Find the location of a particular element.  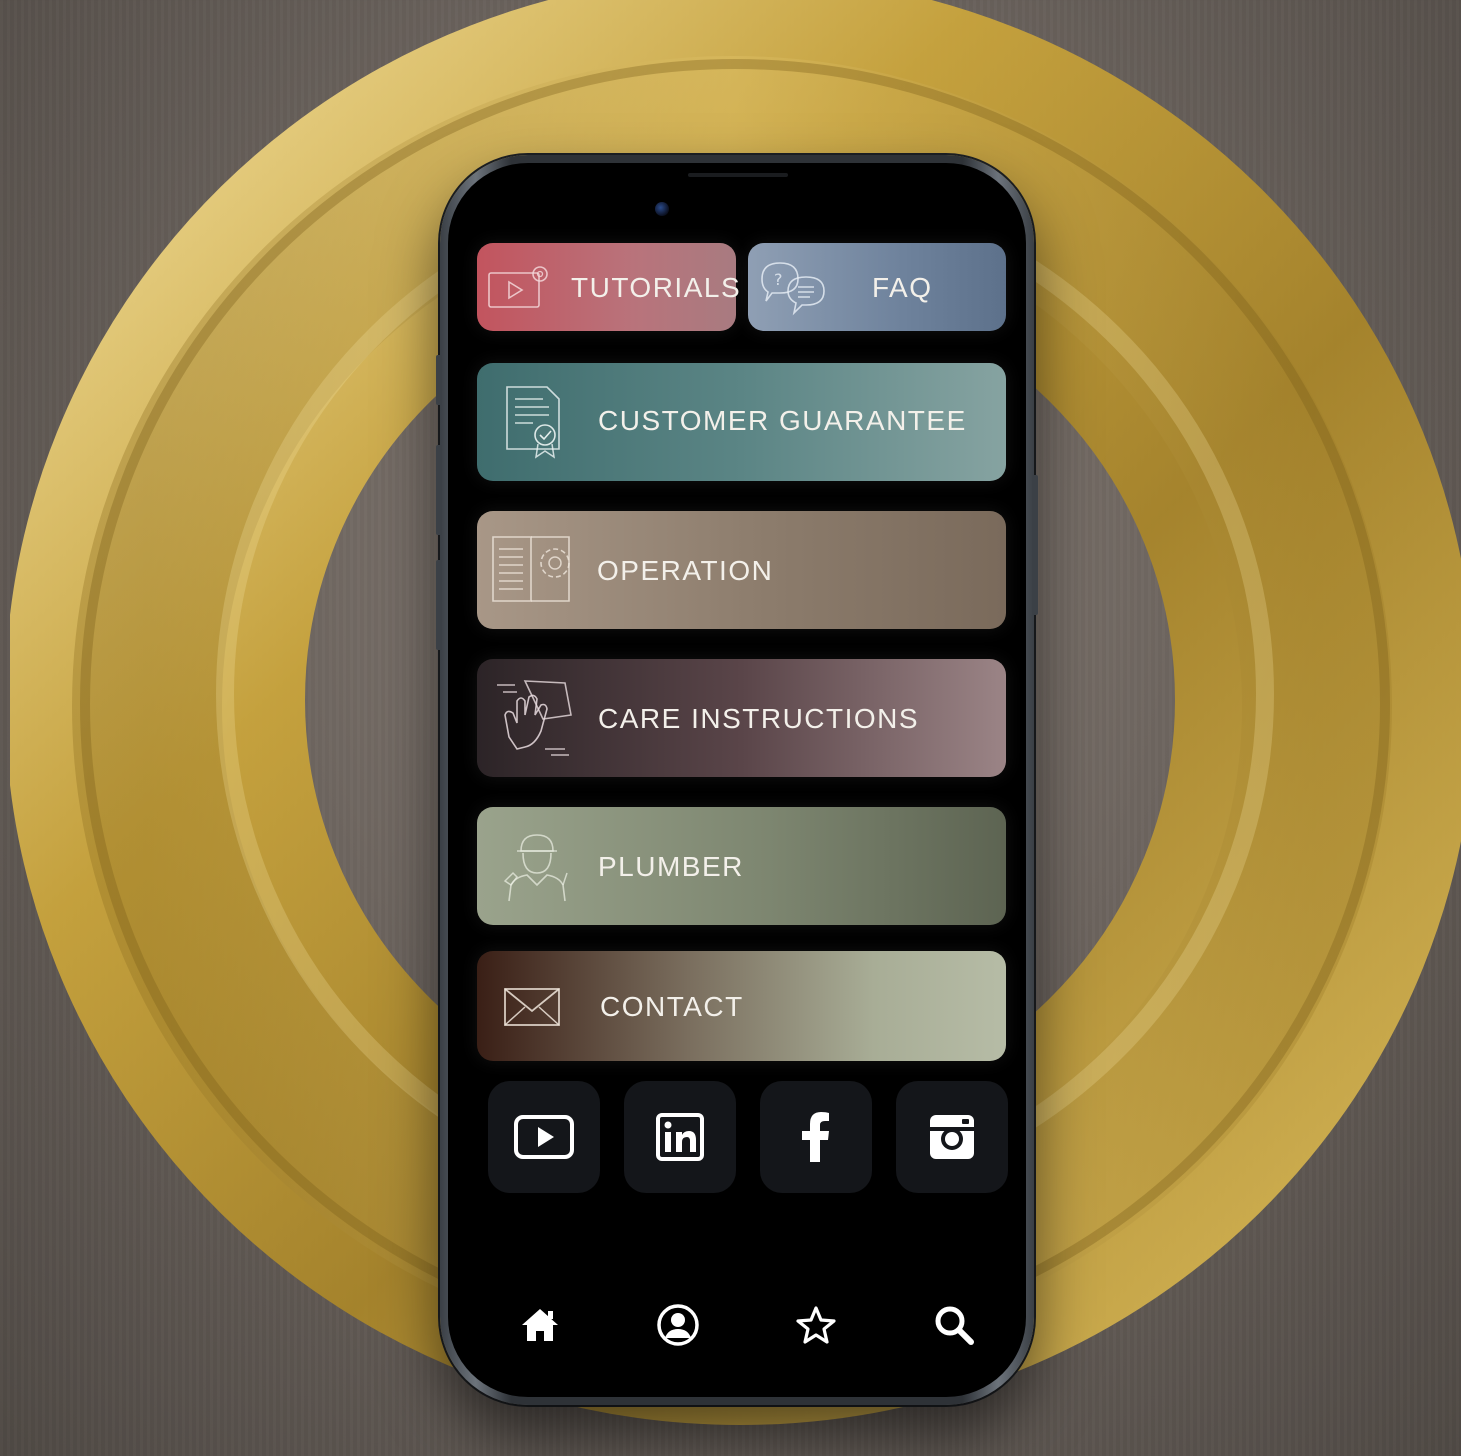

nav-profile-button is located at coordinates (678, 1325).